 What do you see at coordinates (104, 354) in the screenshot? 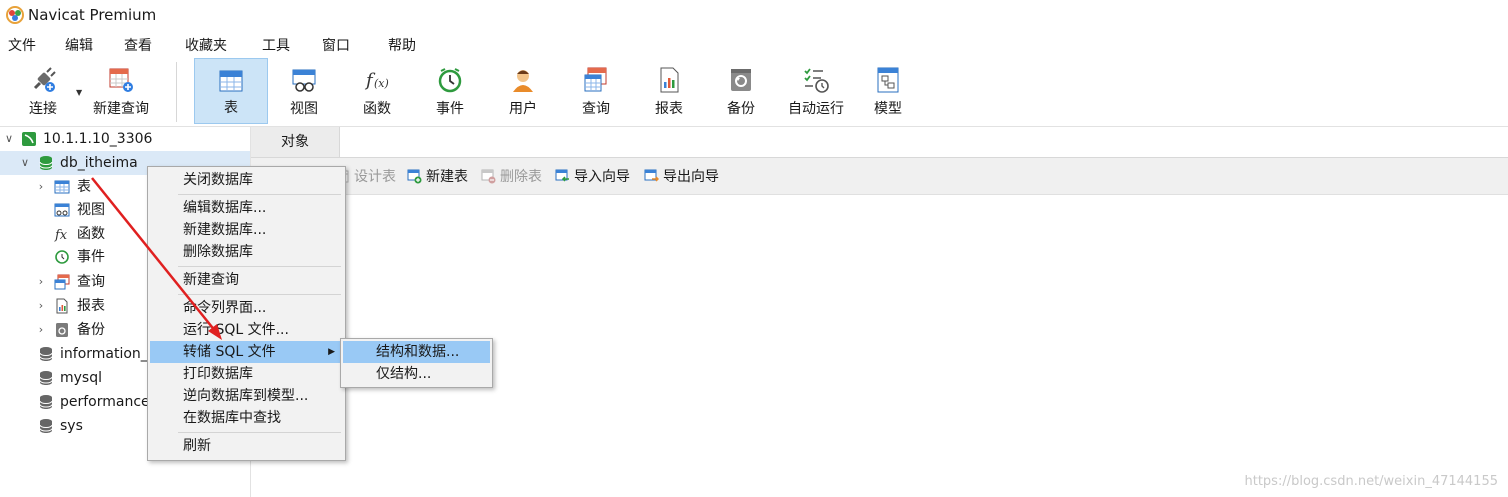
I see `database-name: information_` at bounding box center [104, 354].